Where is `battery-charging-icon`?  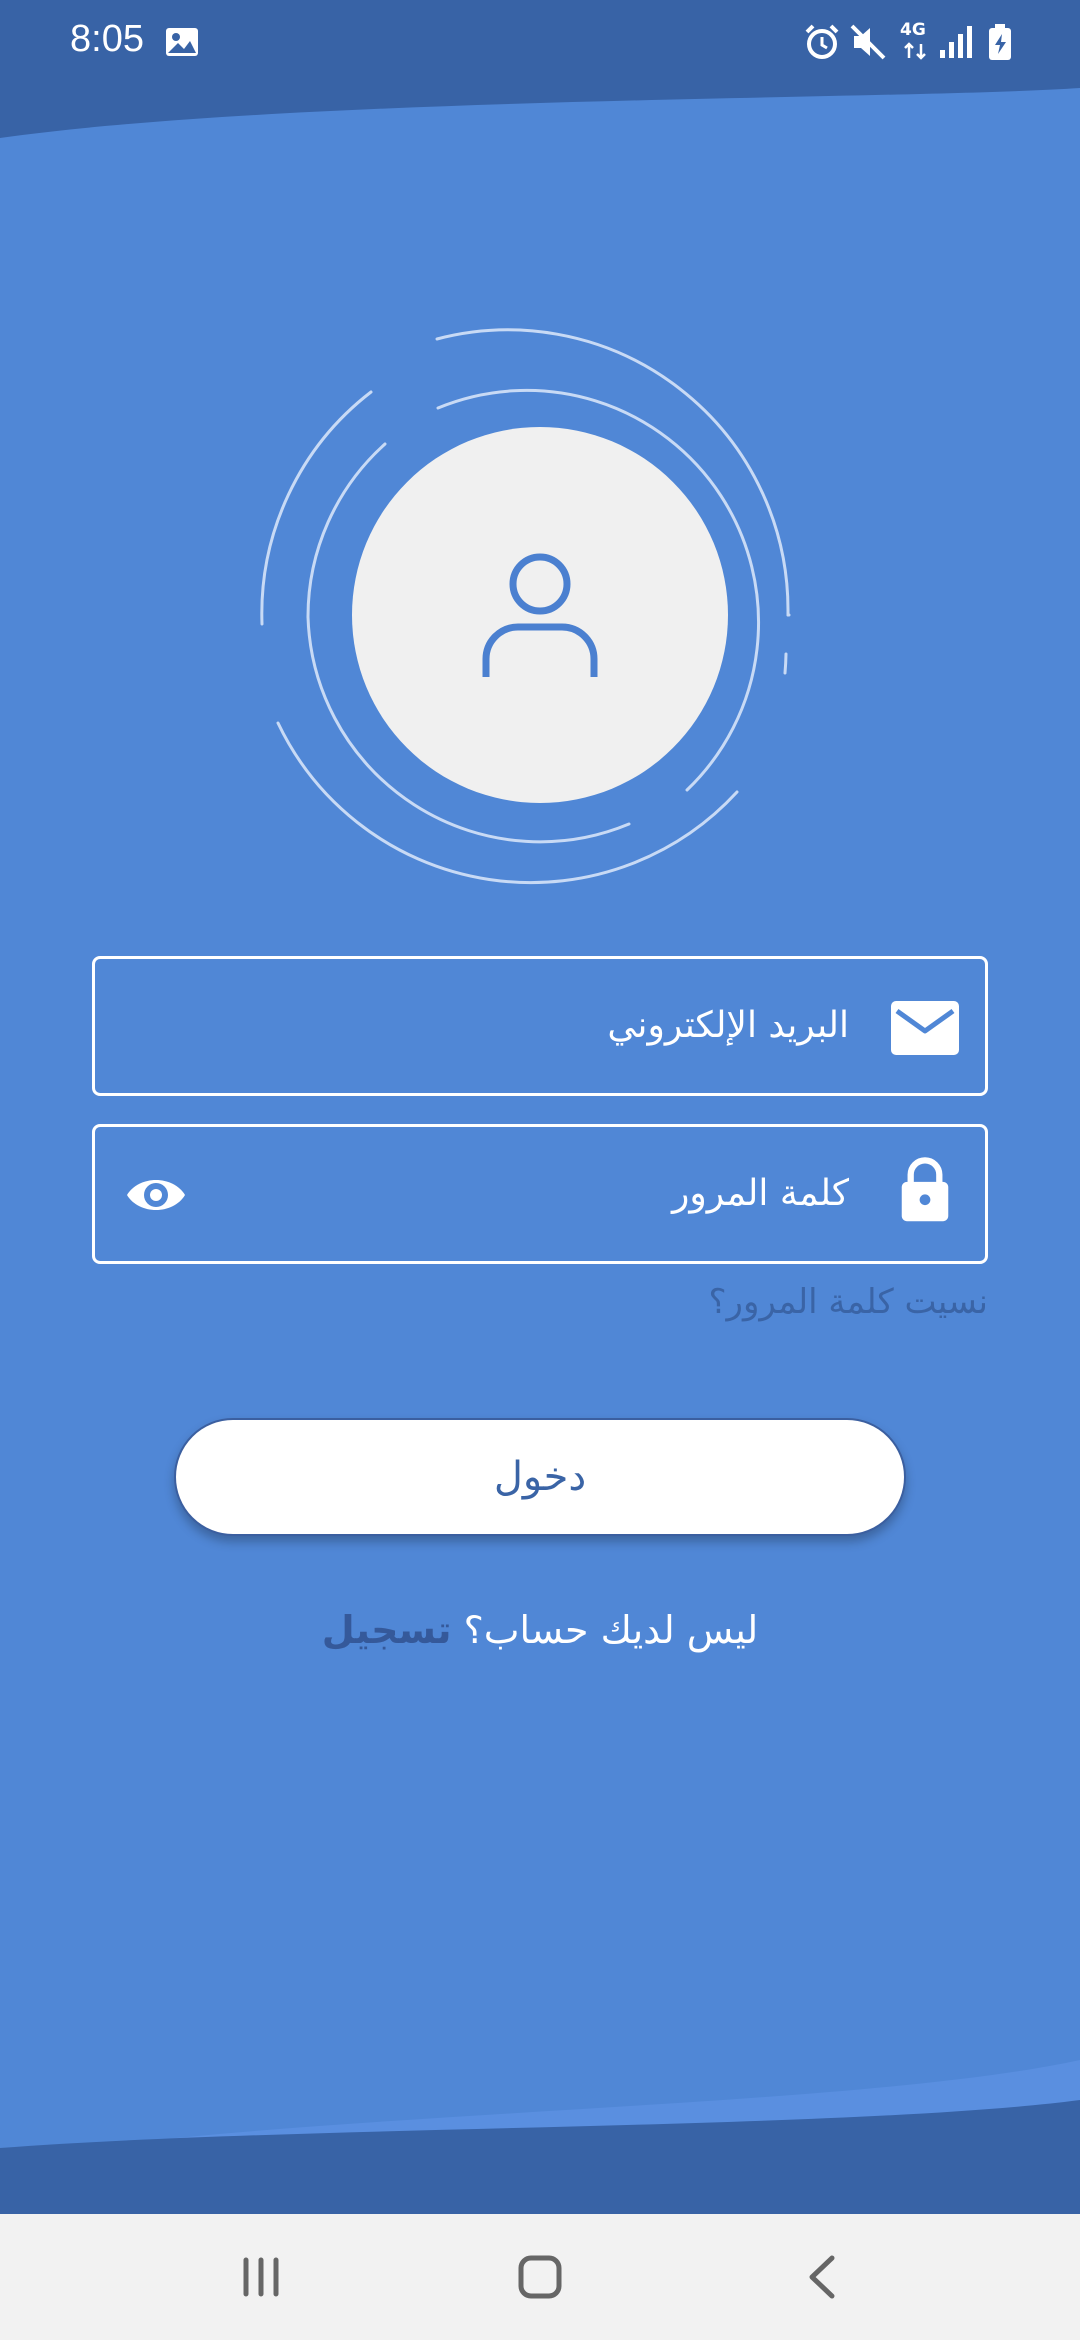
battery-charging-icon is located at coordinates (1000, 42).